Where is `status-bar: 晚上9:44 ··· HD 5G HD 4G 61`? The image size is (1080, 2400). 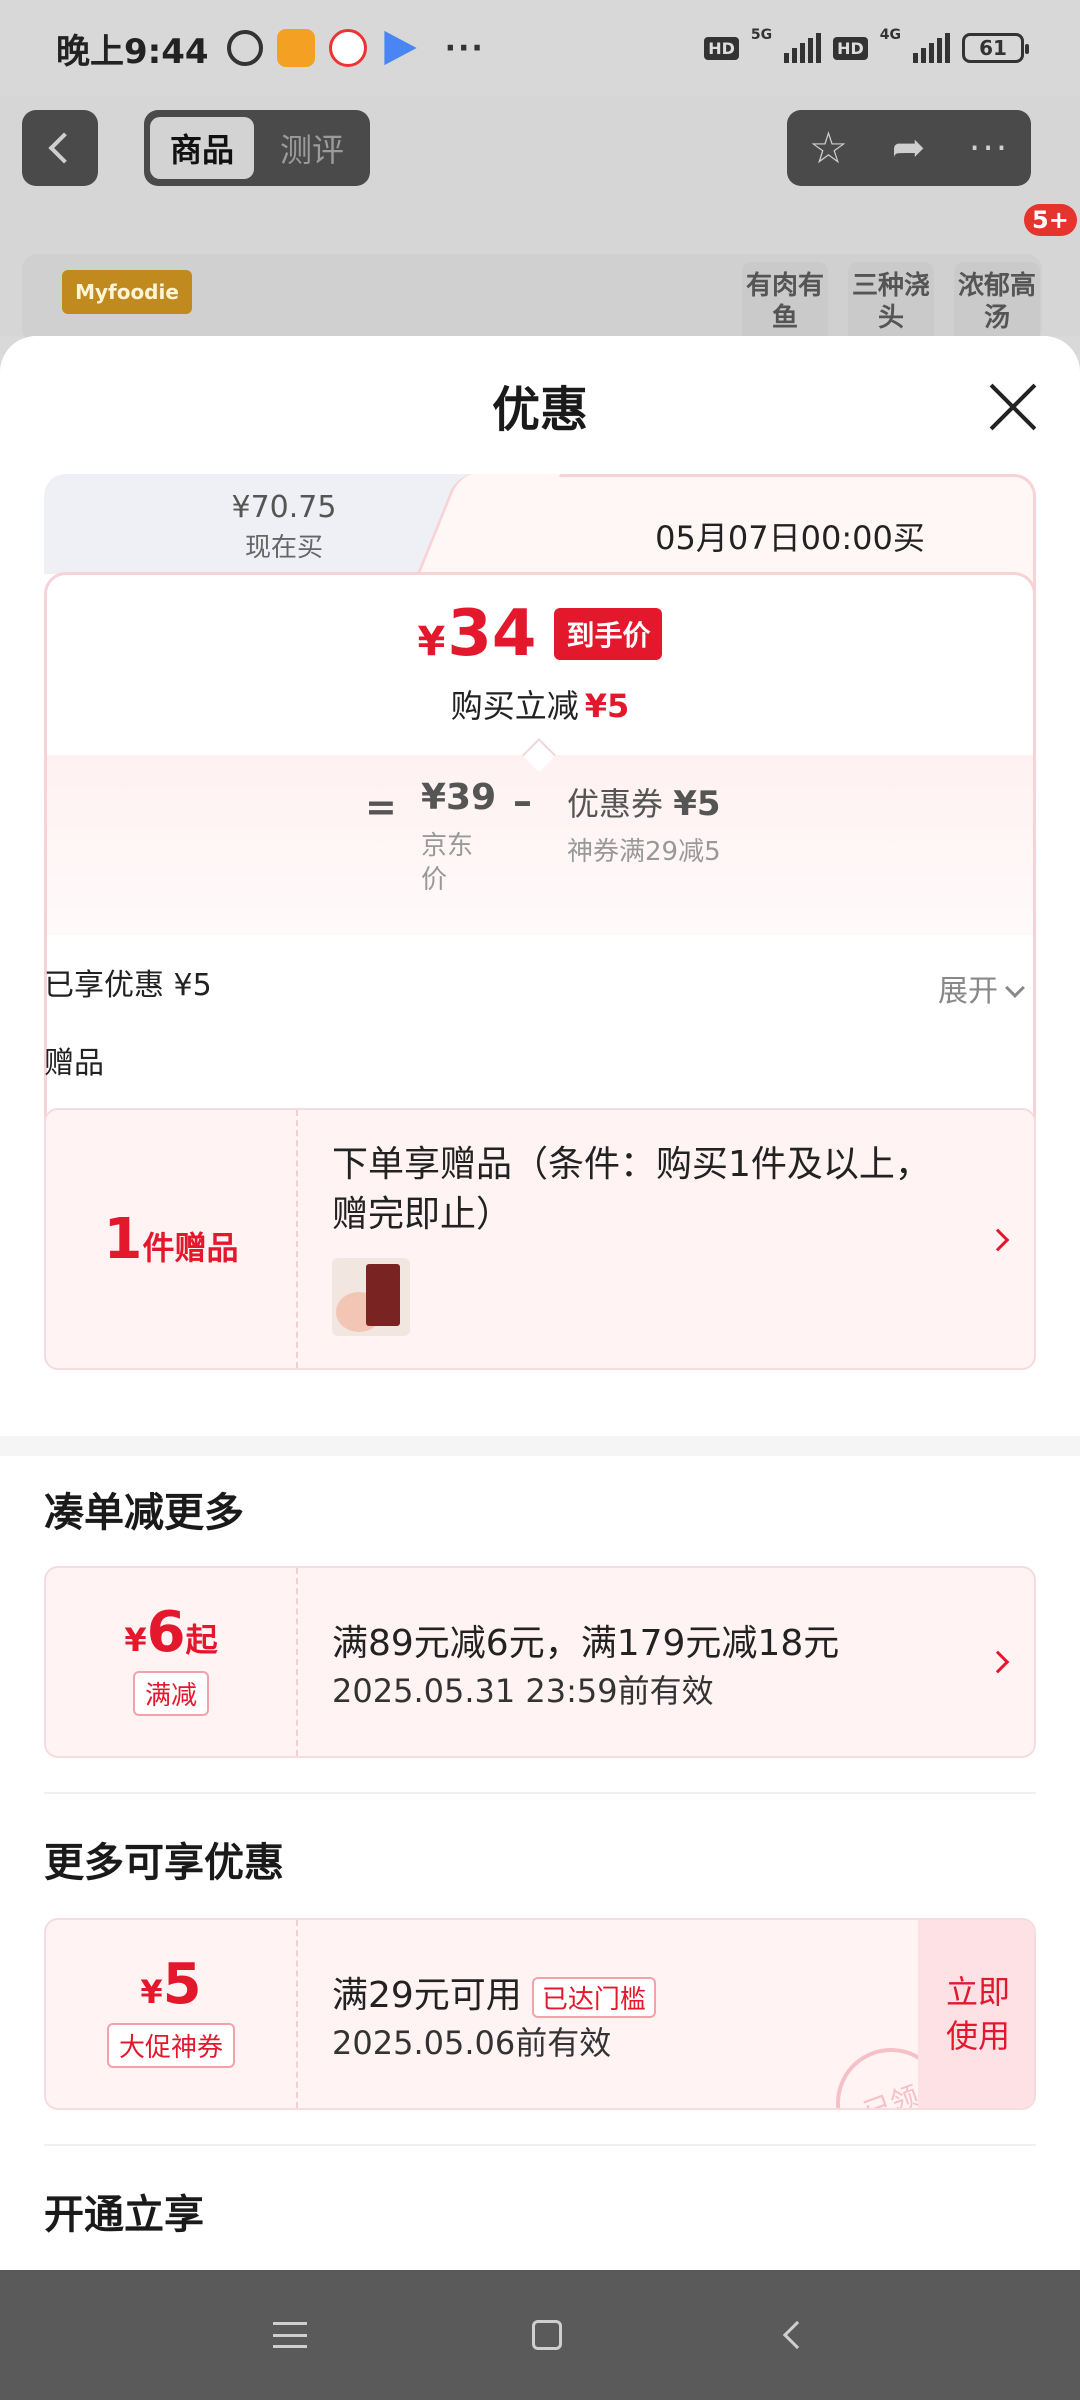
status-bar: 晚上9:44 ··· HD 5G HD 4G 61 is located at coordinates (540, 48).